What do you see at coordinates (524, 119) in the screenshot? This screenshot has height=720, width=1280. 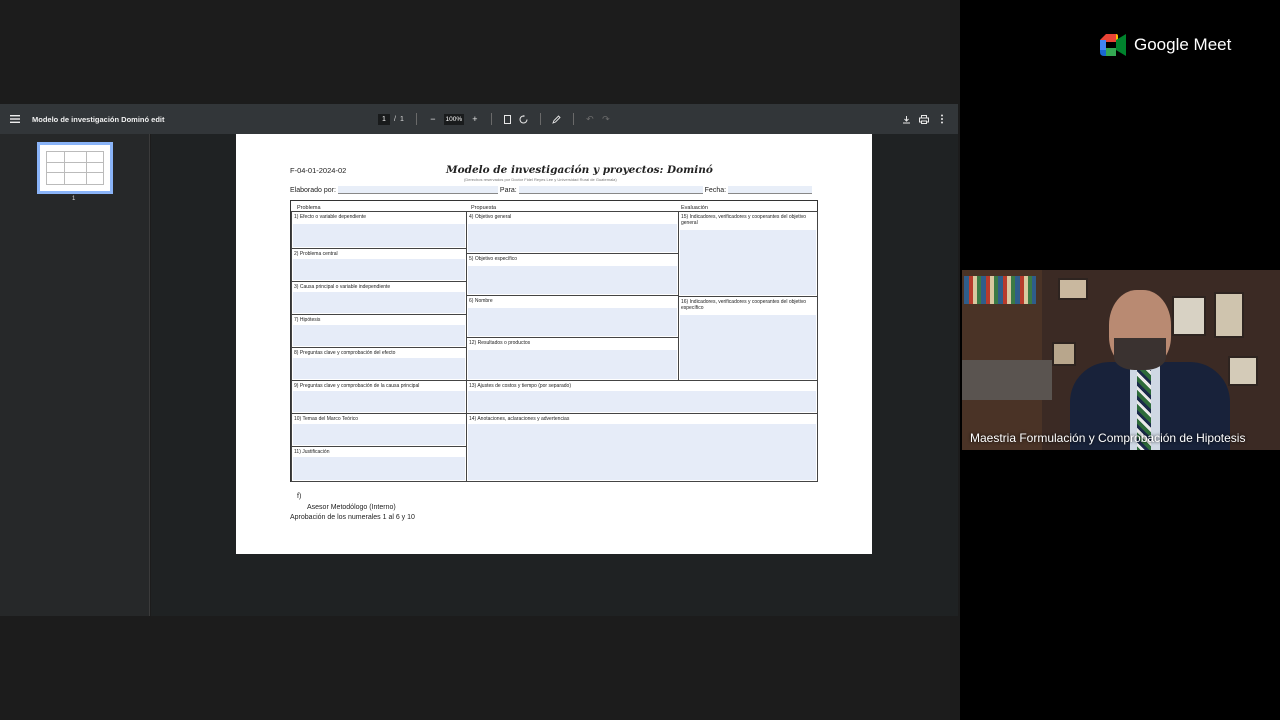 I see `rotate-button` at bounding box center [524, 119].